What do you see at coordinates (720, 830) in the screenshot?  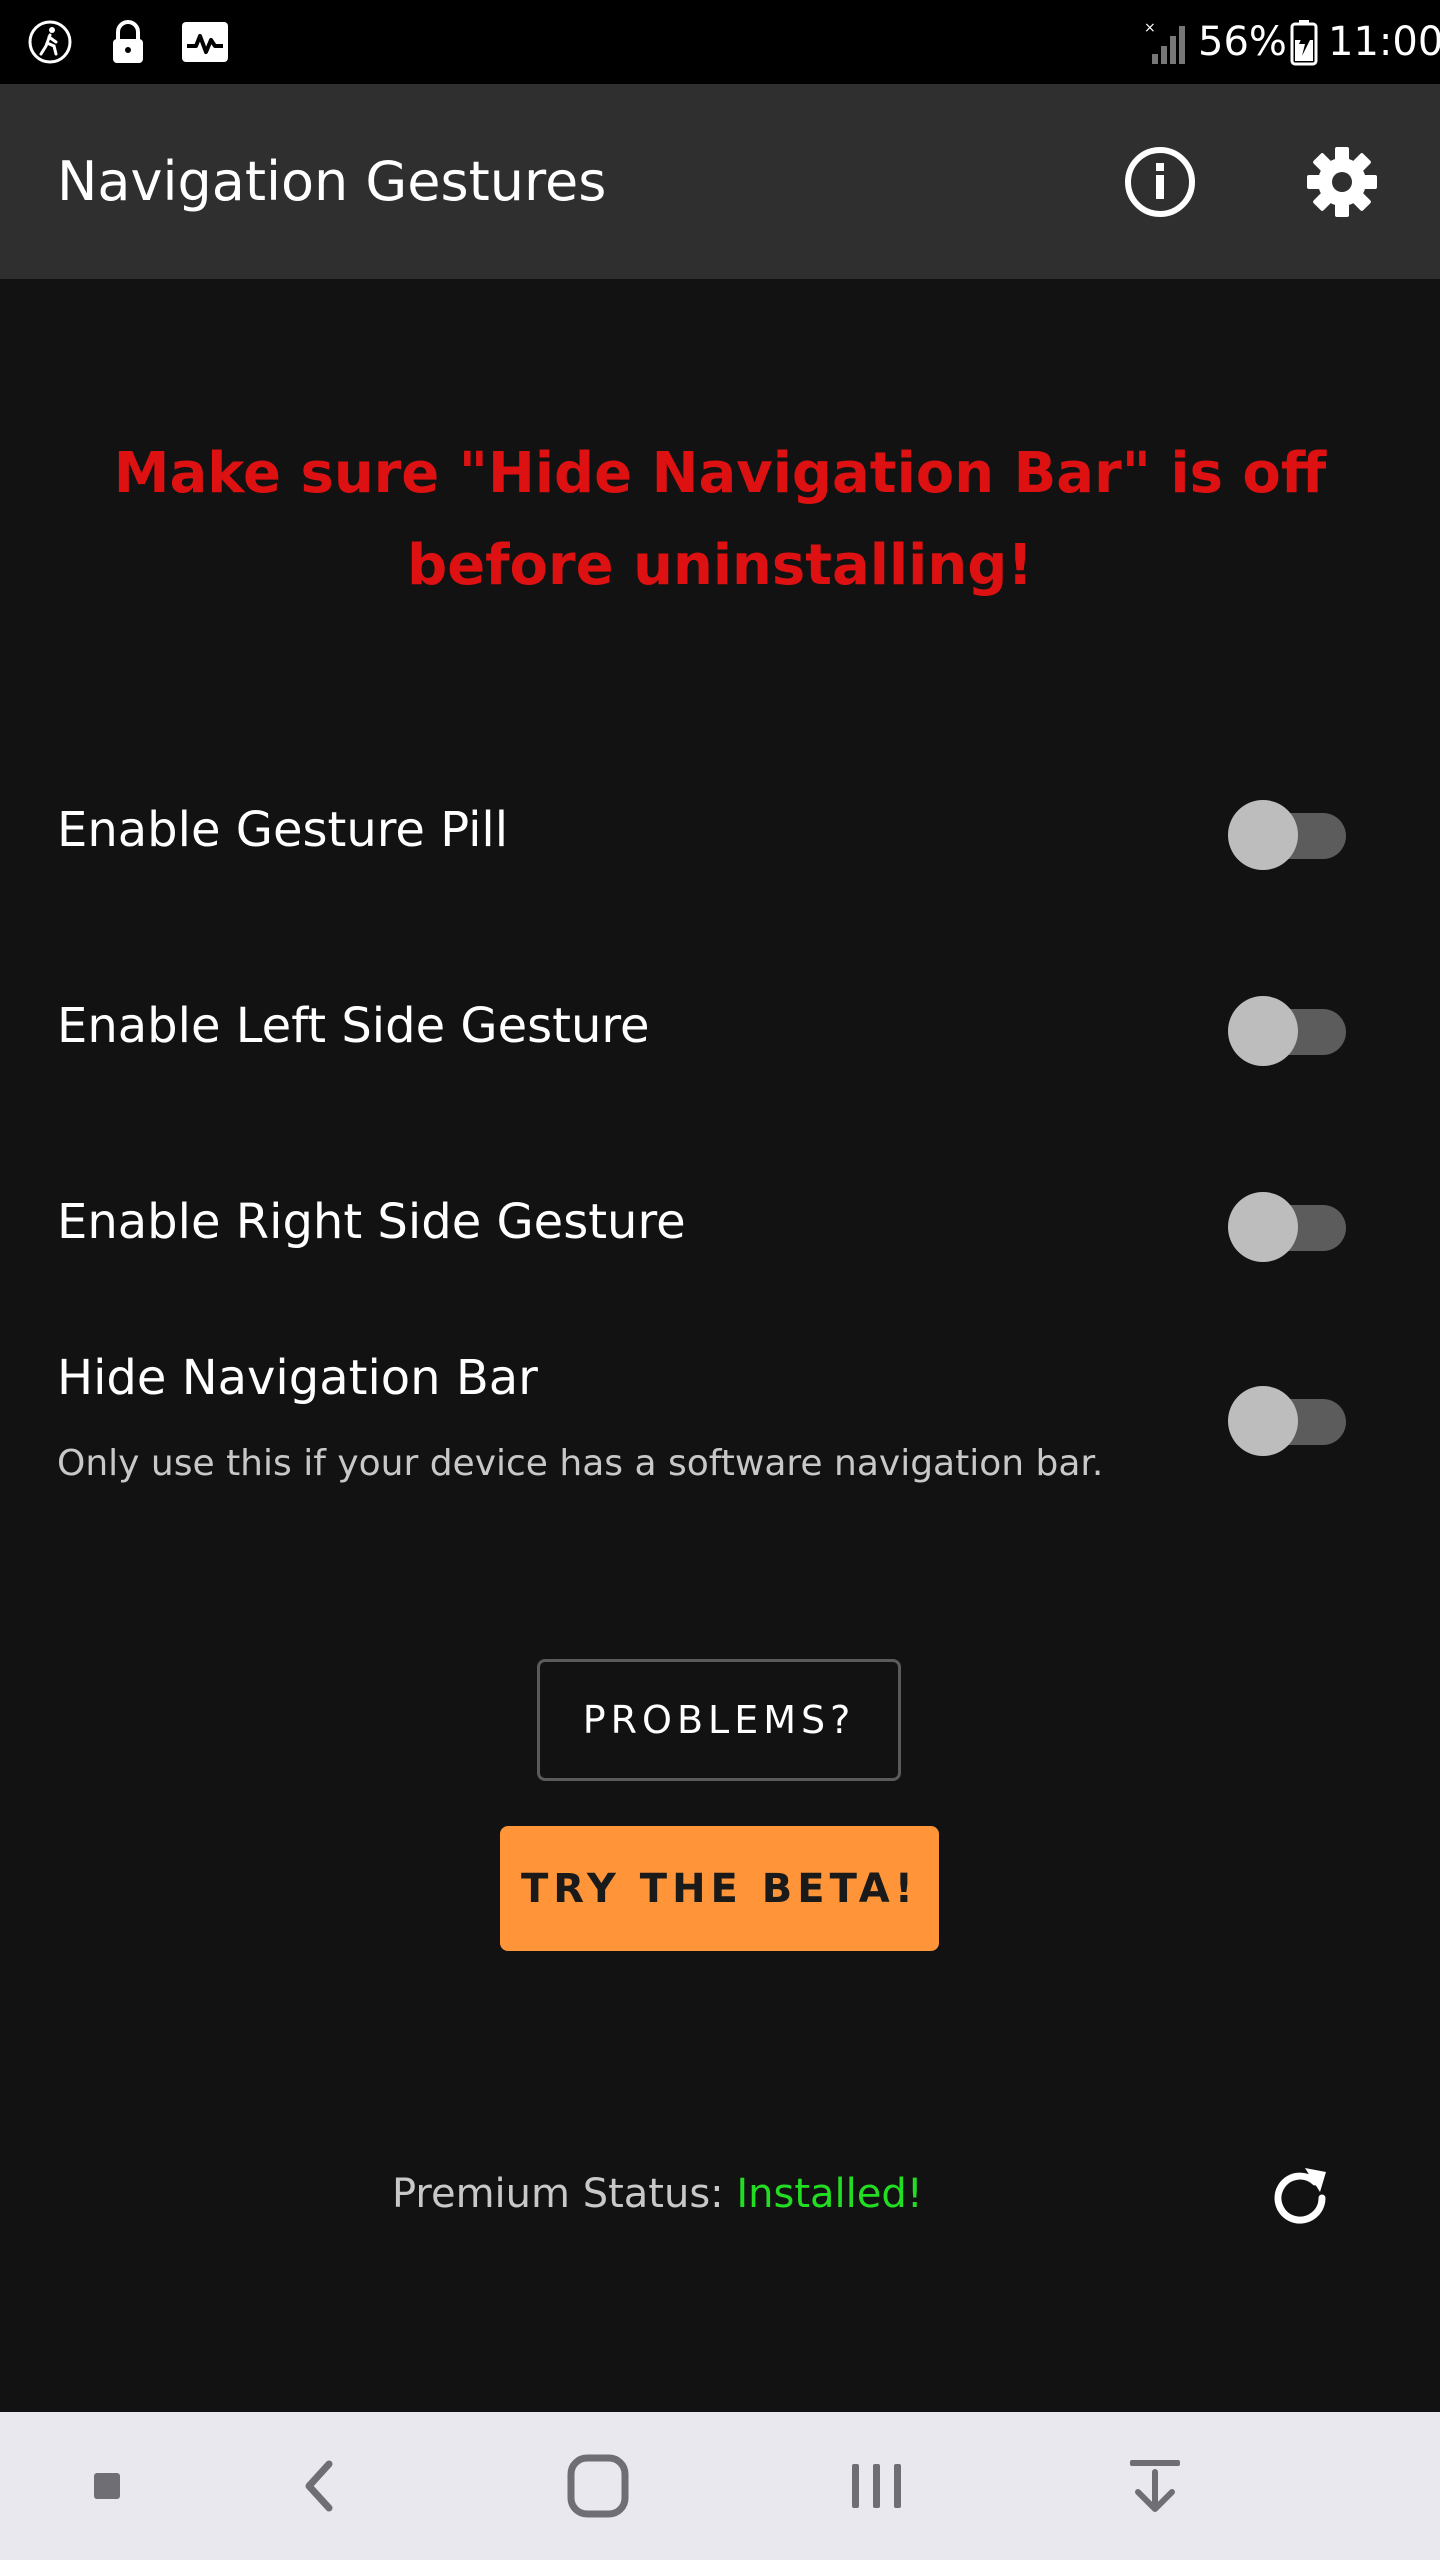 I see `setting-gesture-pill: Enable Gesture Pill` at bounding box center [720, 830].